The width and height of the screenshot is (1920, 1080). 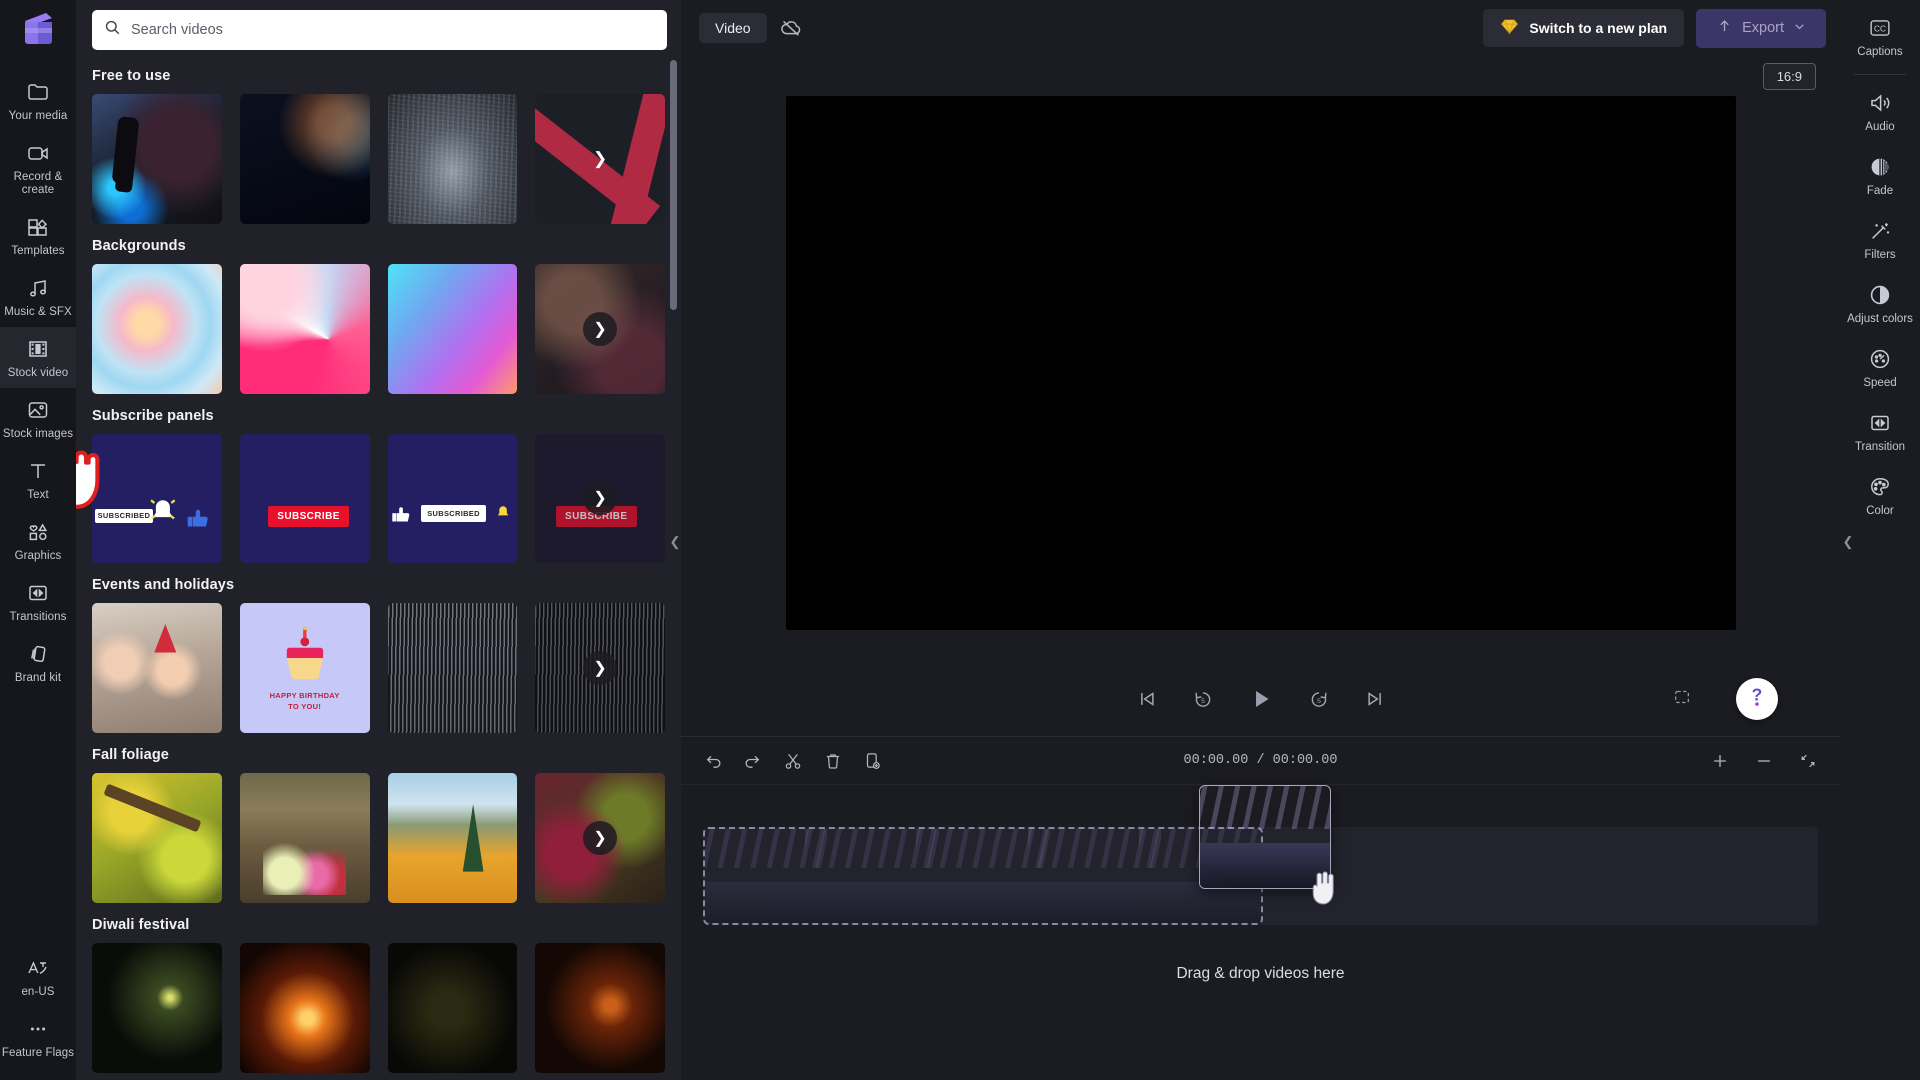 What do you see at coordinates (674, 542) in the screenshot?
I see `panel-collapse-button: ❮` at bounding box center [674, 542].